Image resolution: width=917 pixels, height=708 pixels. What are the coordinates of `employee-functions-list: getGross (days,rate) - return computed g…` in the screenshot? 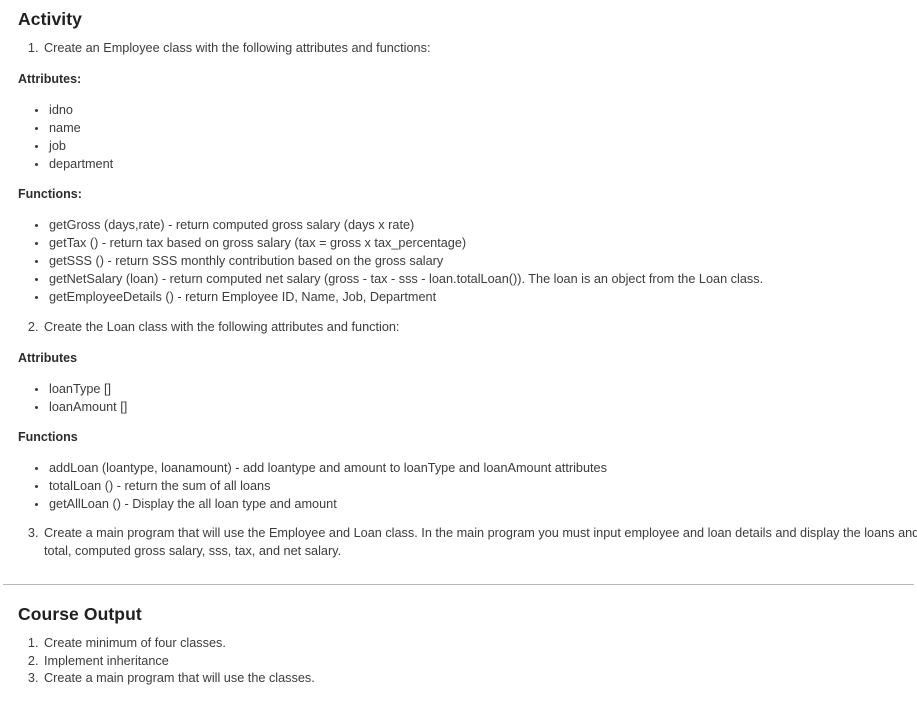 It's located at (458, 261).